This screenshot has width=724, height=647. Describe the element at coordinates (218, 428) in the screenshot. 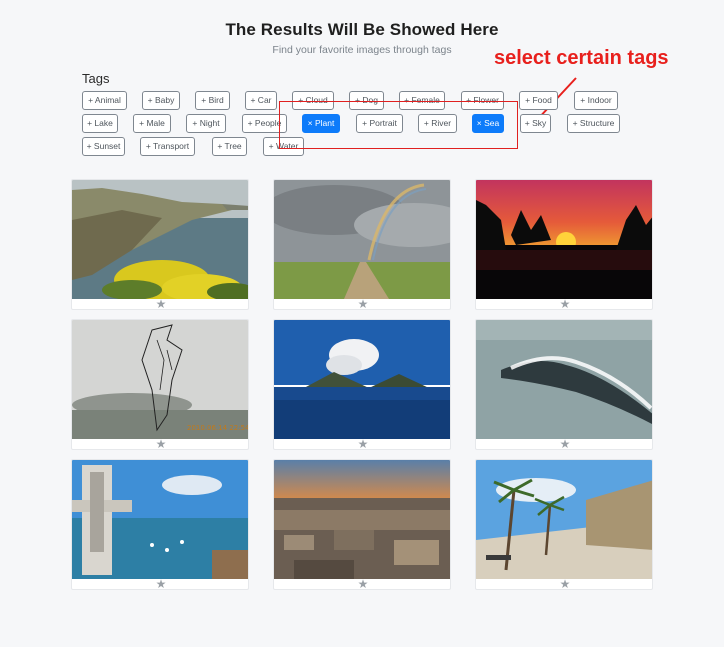

I see `photo-caption: 2010.06.14 22:54` at that location.